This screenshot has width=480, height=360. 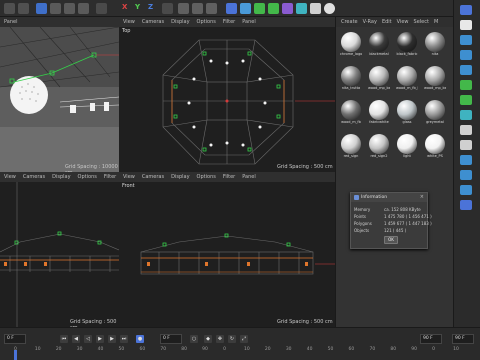 What do you see at coordinates (231, 8) in the screenshot?
I see `cube-primitive-icon` at bounding box center [231, 8].